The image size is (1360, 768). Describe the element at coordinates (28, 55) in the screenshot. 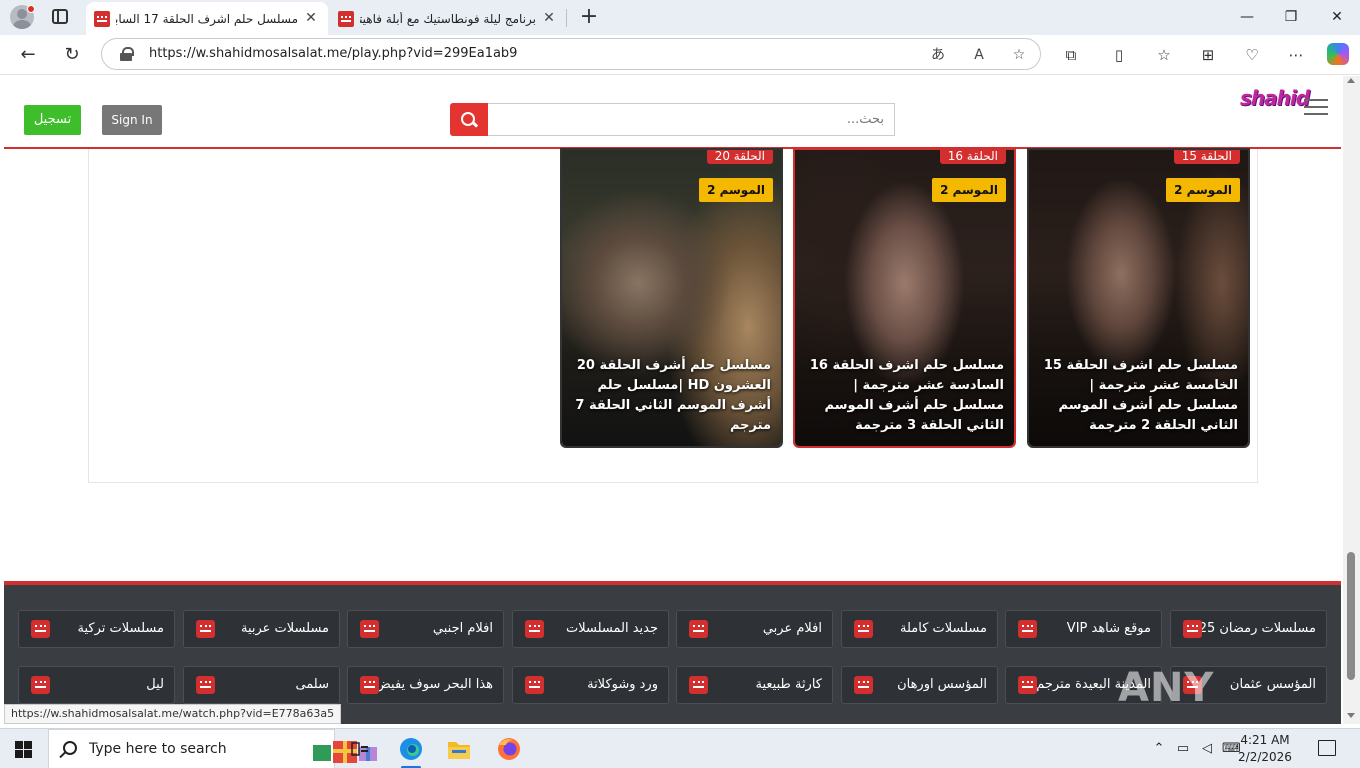

I see `back-arrow-icon: ←` at that location.